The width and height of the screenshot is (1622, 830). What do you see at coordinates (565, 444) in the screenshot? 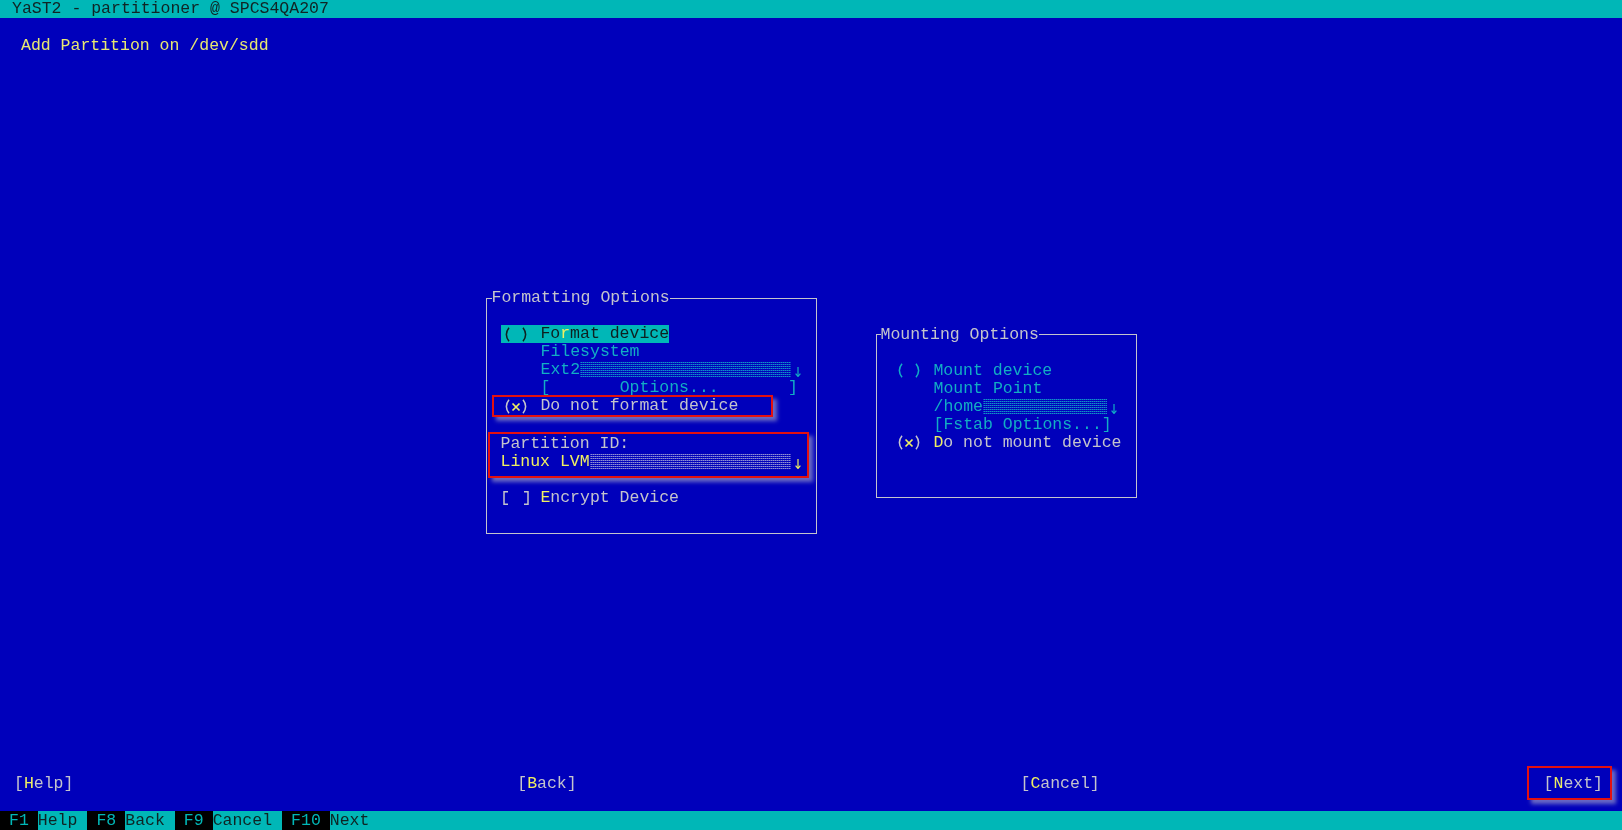
I see `field-label: Partition ID:` at bounding box center [565, 444].